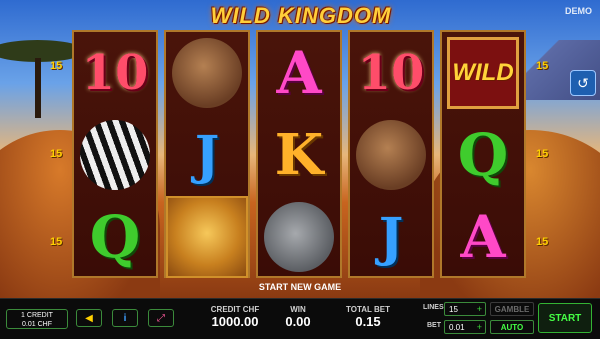  What do you see at coordinates (483, 73) in the screenshot?
I see `symbol-wild: WILD` at bounding box center [483, 73].